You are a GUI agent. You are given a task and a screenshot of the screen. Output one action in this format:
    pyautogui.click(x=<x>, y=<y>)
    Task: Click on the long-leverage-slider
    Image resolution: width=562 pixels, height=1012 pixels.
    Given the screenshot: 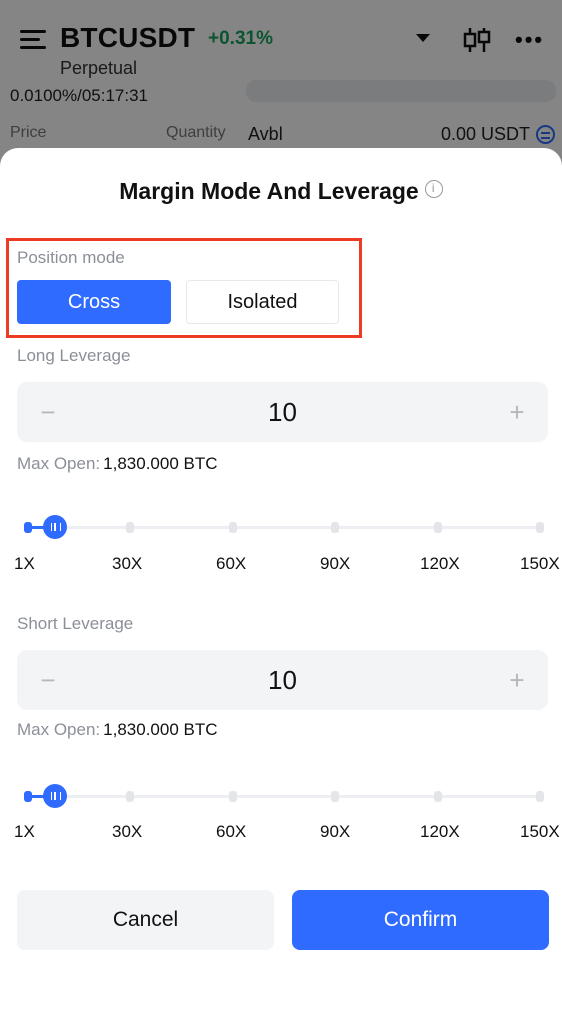 What is the action you would take?
    pyautogui.click(x=284, y=527)
    